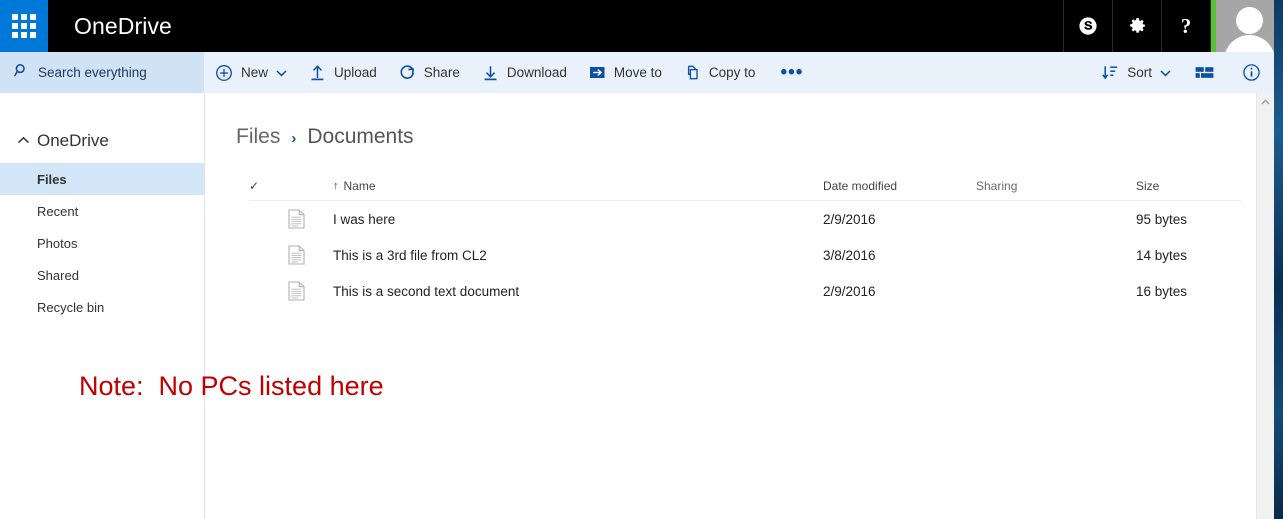  I want to click on change-view-button, so click(1205, 72).